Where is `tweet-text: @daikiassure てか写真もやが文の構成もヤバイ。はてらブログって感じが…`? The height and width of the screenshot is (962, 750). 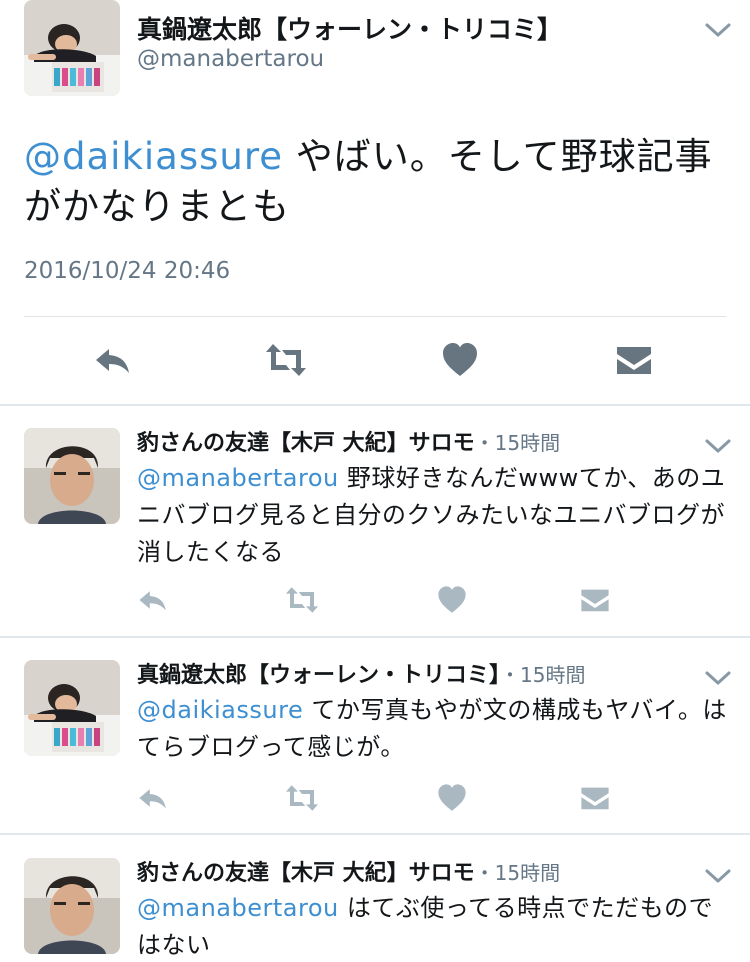 tweet-text: @daikiassure てか写真もやが文の構成もヤバイ。はてらブログって感じが… is located at coordinates (432, 729).